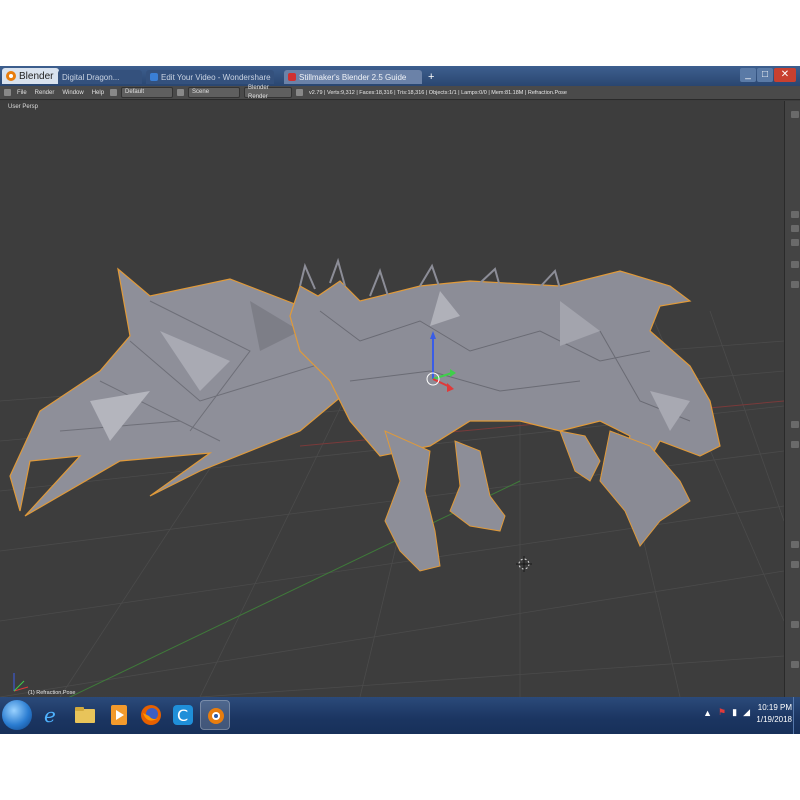 The image size is (800, 800). Describe the element at coordinates (774, 714) in the screenshot. I see `clock: 10:19 PM 1/19/2018` at that location.